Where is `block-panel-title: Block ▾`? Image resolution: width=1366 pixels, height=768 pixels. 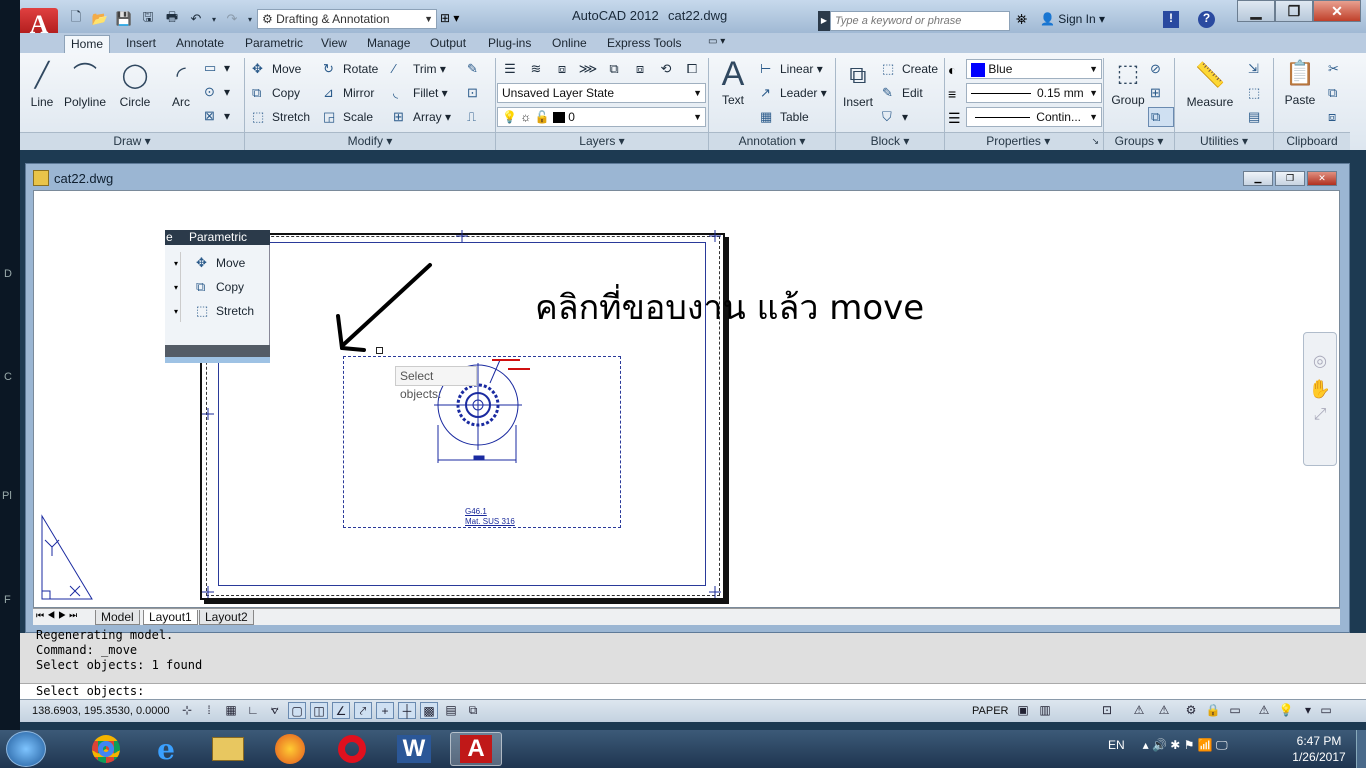 block-panel-title: Block ▾ is located at coordinates (890, 141).